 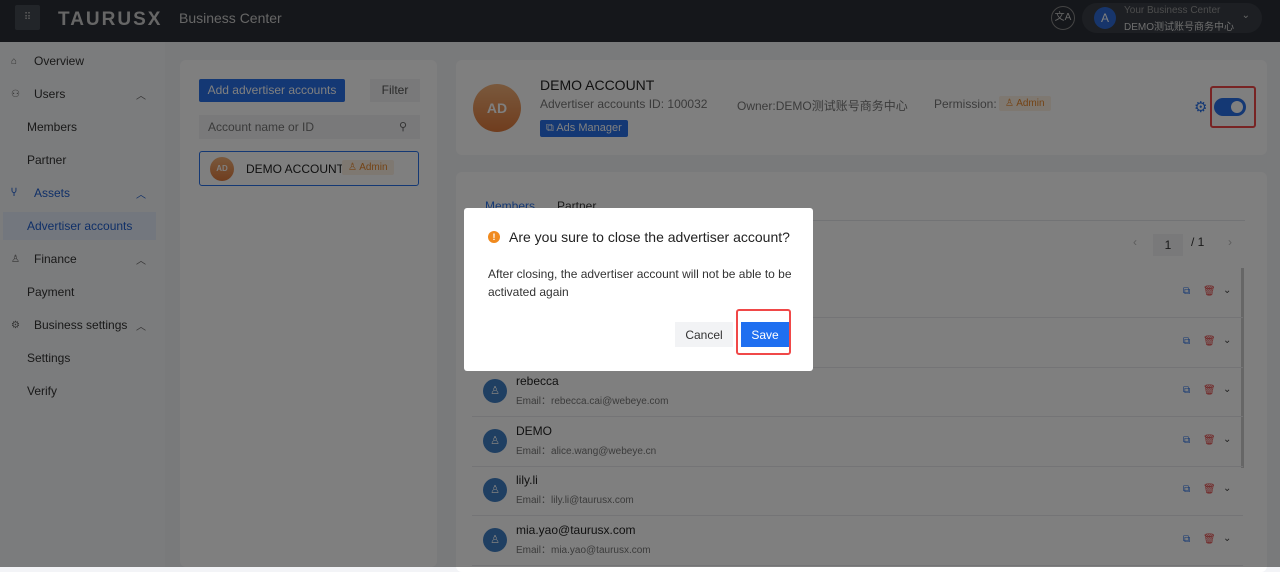 What do you see at coordinates (494, 237) in the screenshot?
I see `warning-icon: !` at bounding box center [494, 237].